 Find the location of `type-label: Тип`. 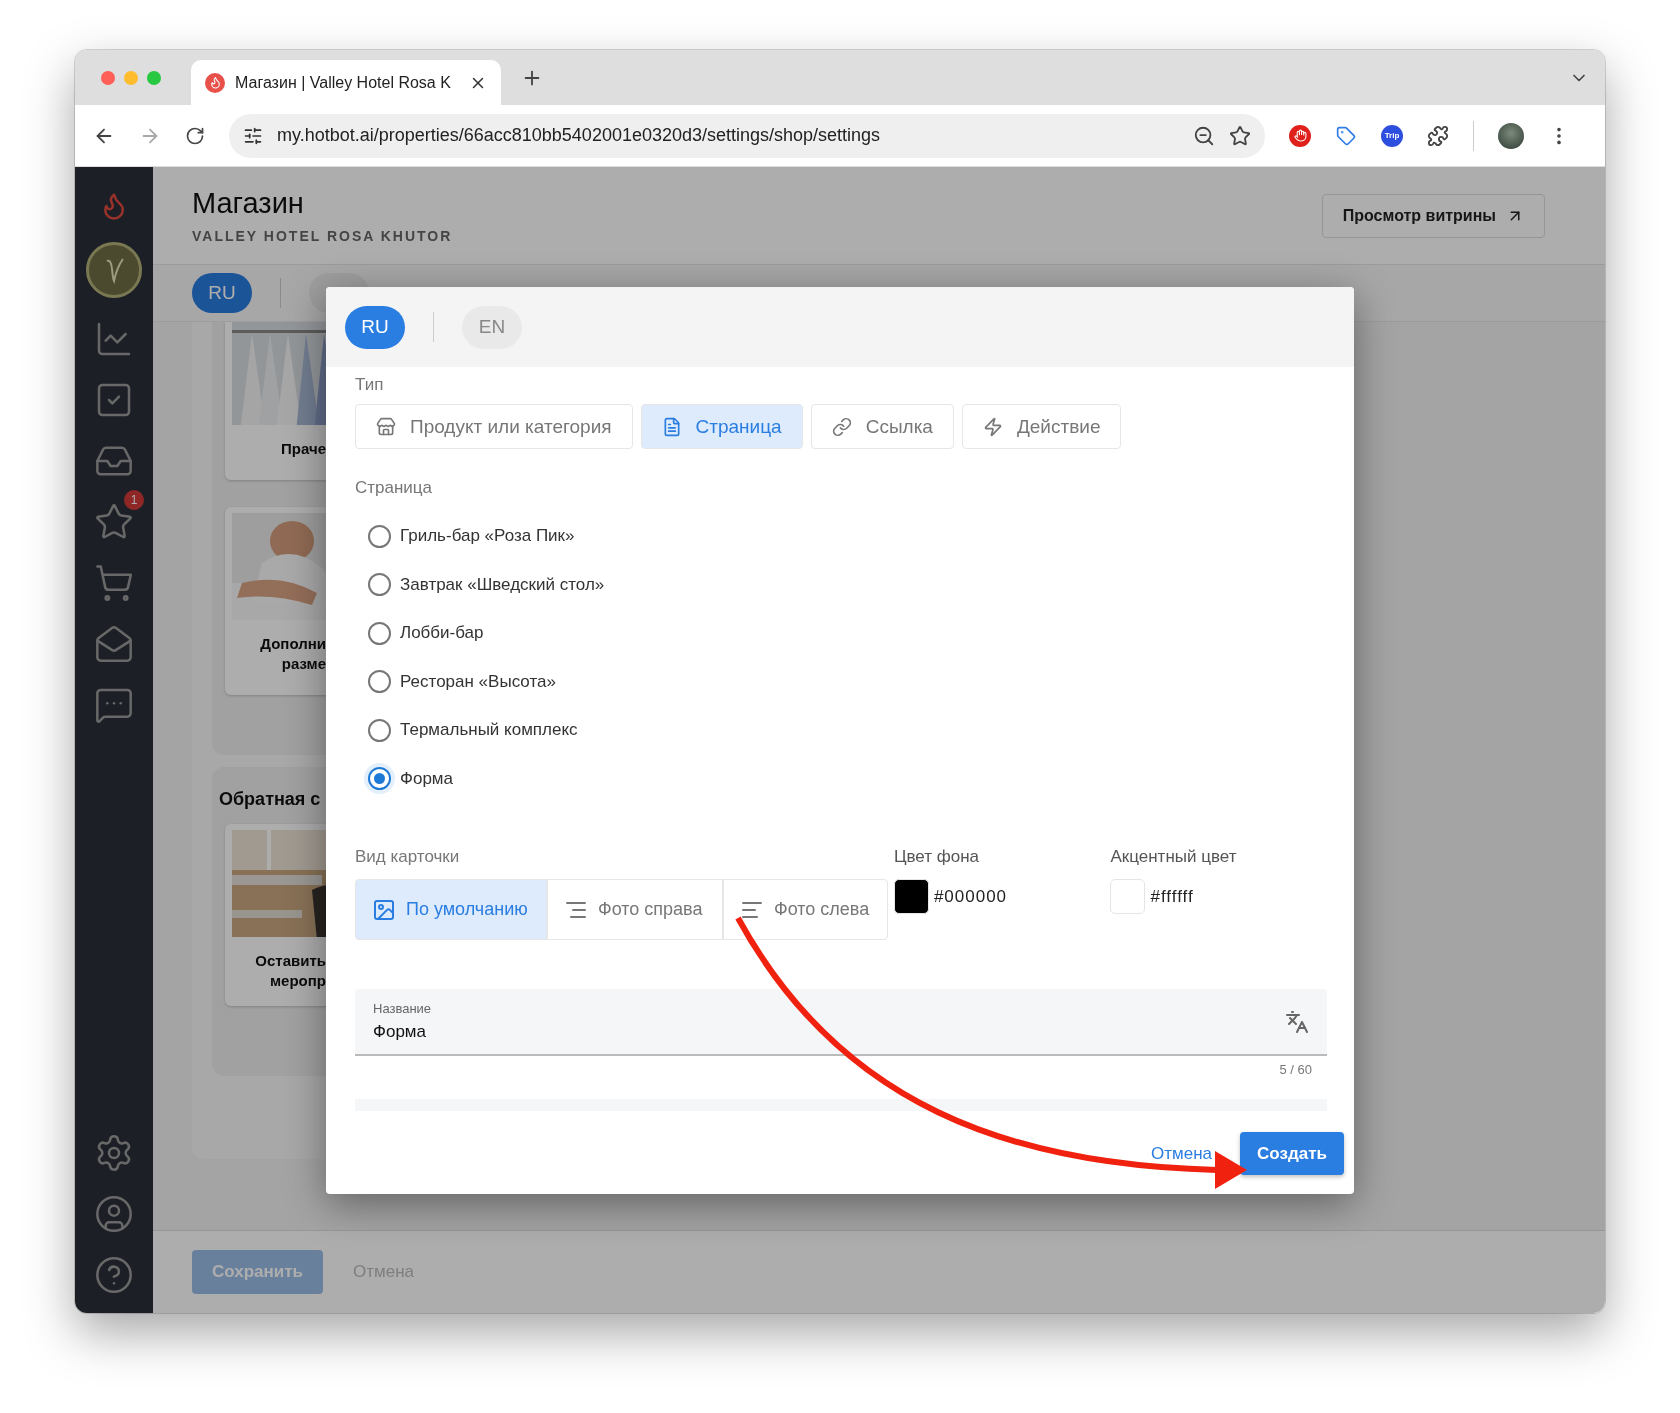

type-label: Тип is located at coordinates (370, 385).